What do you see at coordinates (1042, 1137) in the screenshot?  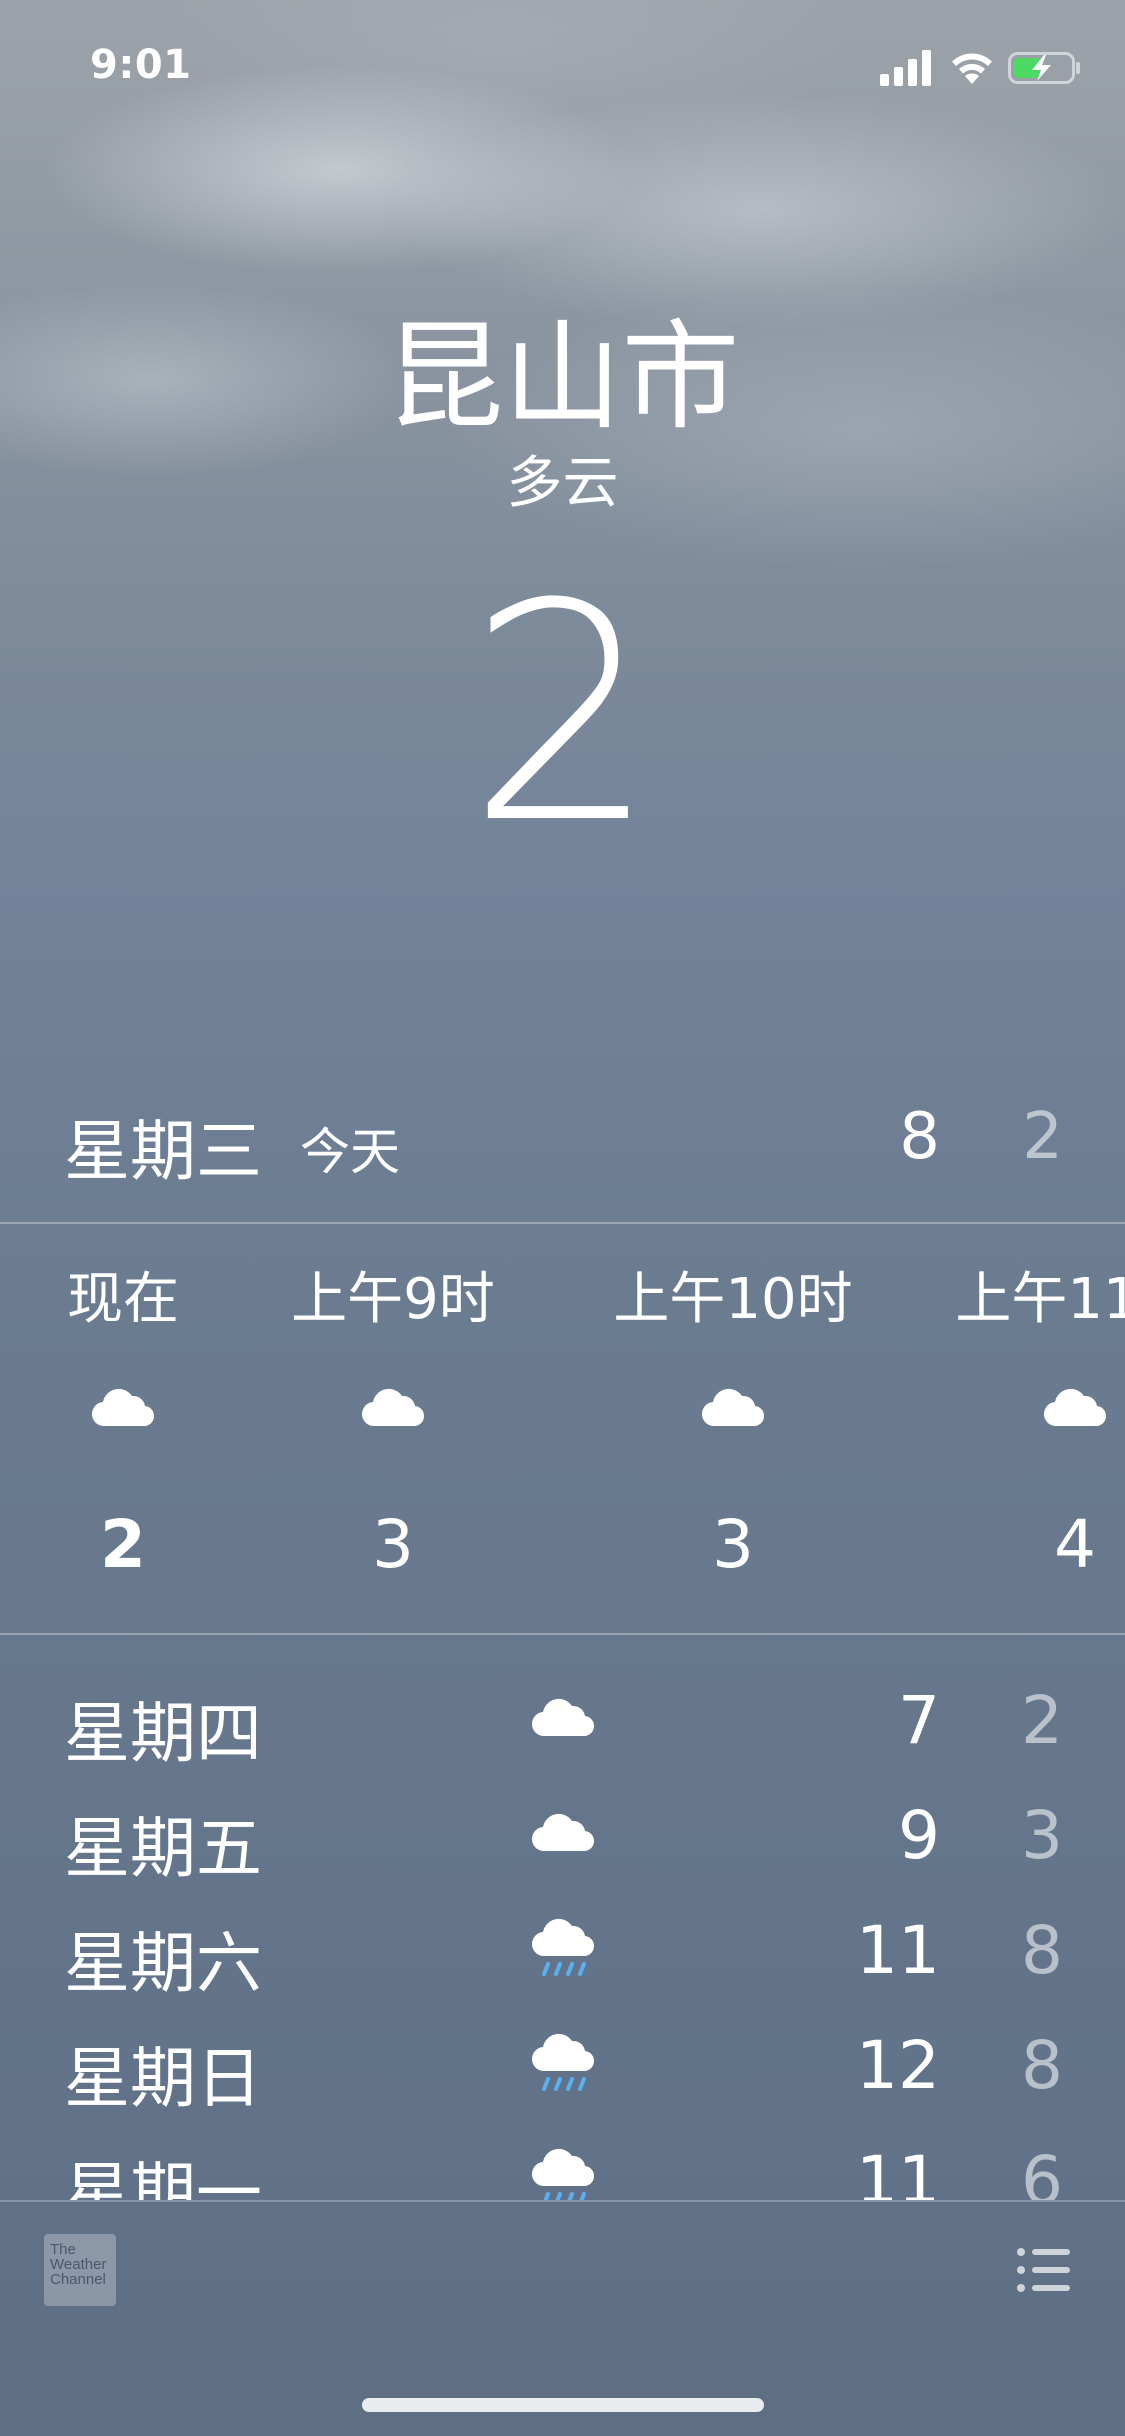 I see `today-low-temp: 2` at bounding box center [1042, 1137].